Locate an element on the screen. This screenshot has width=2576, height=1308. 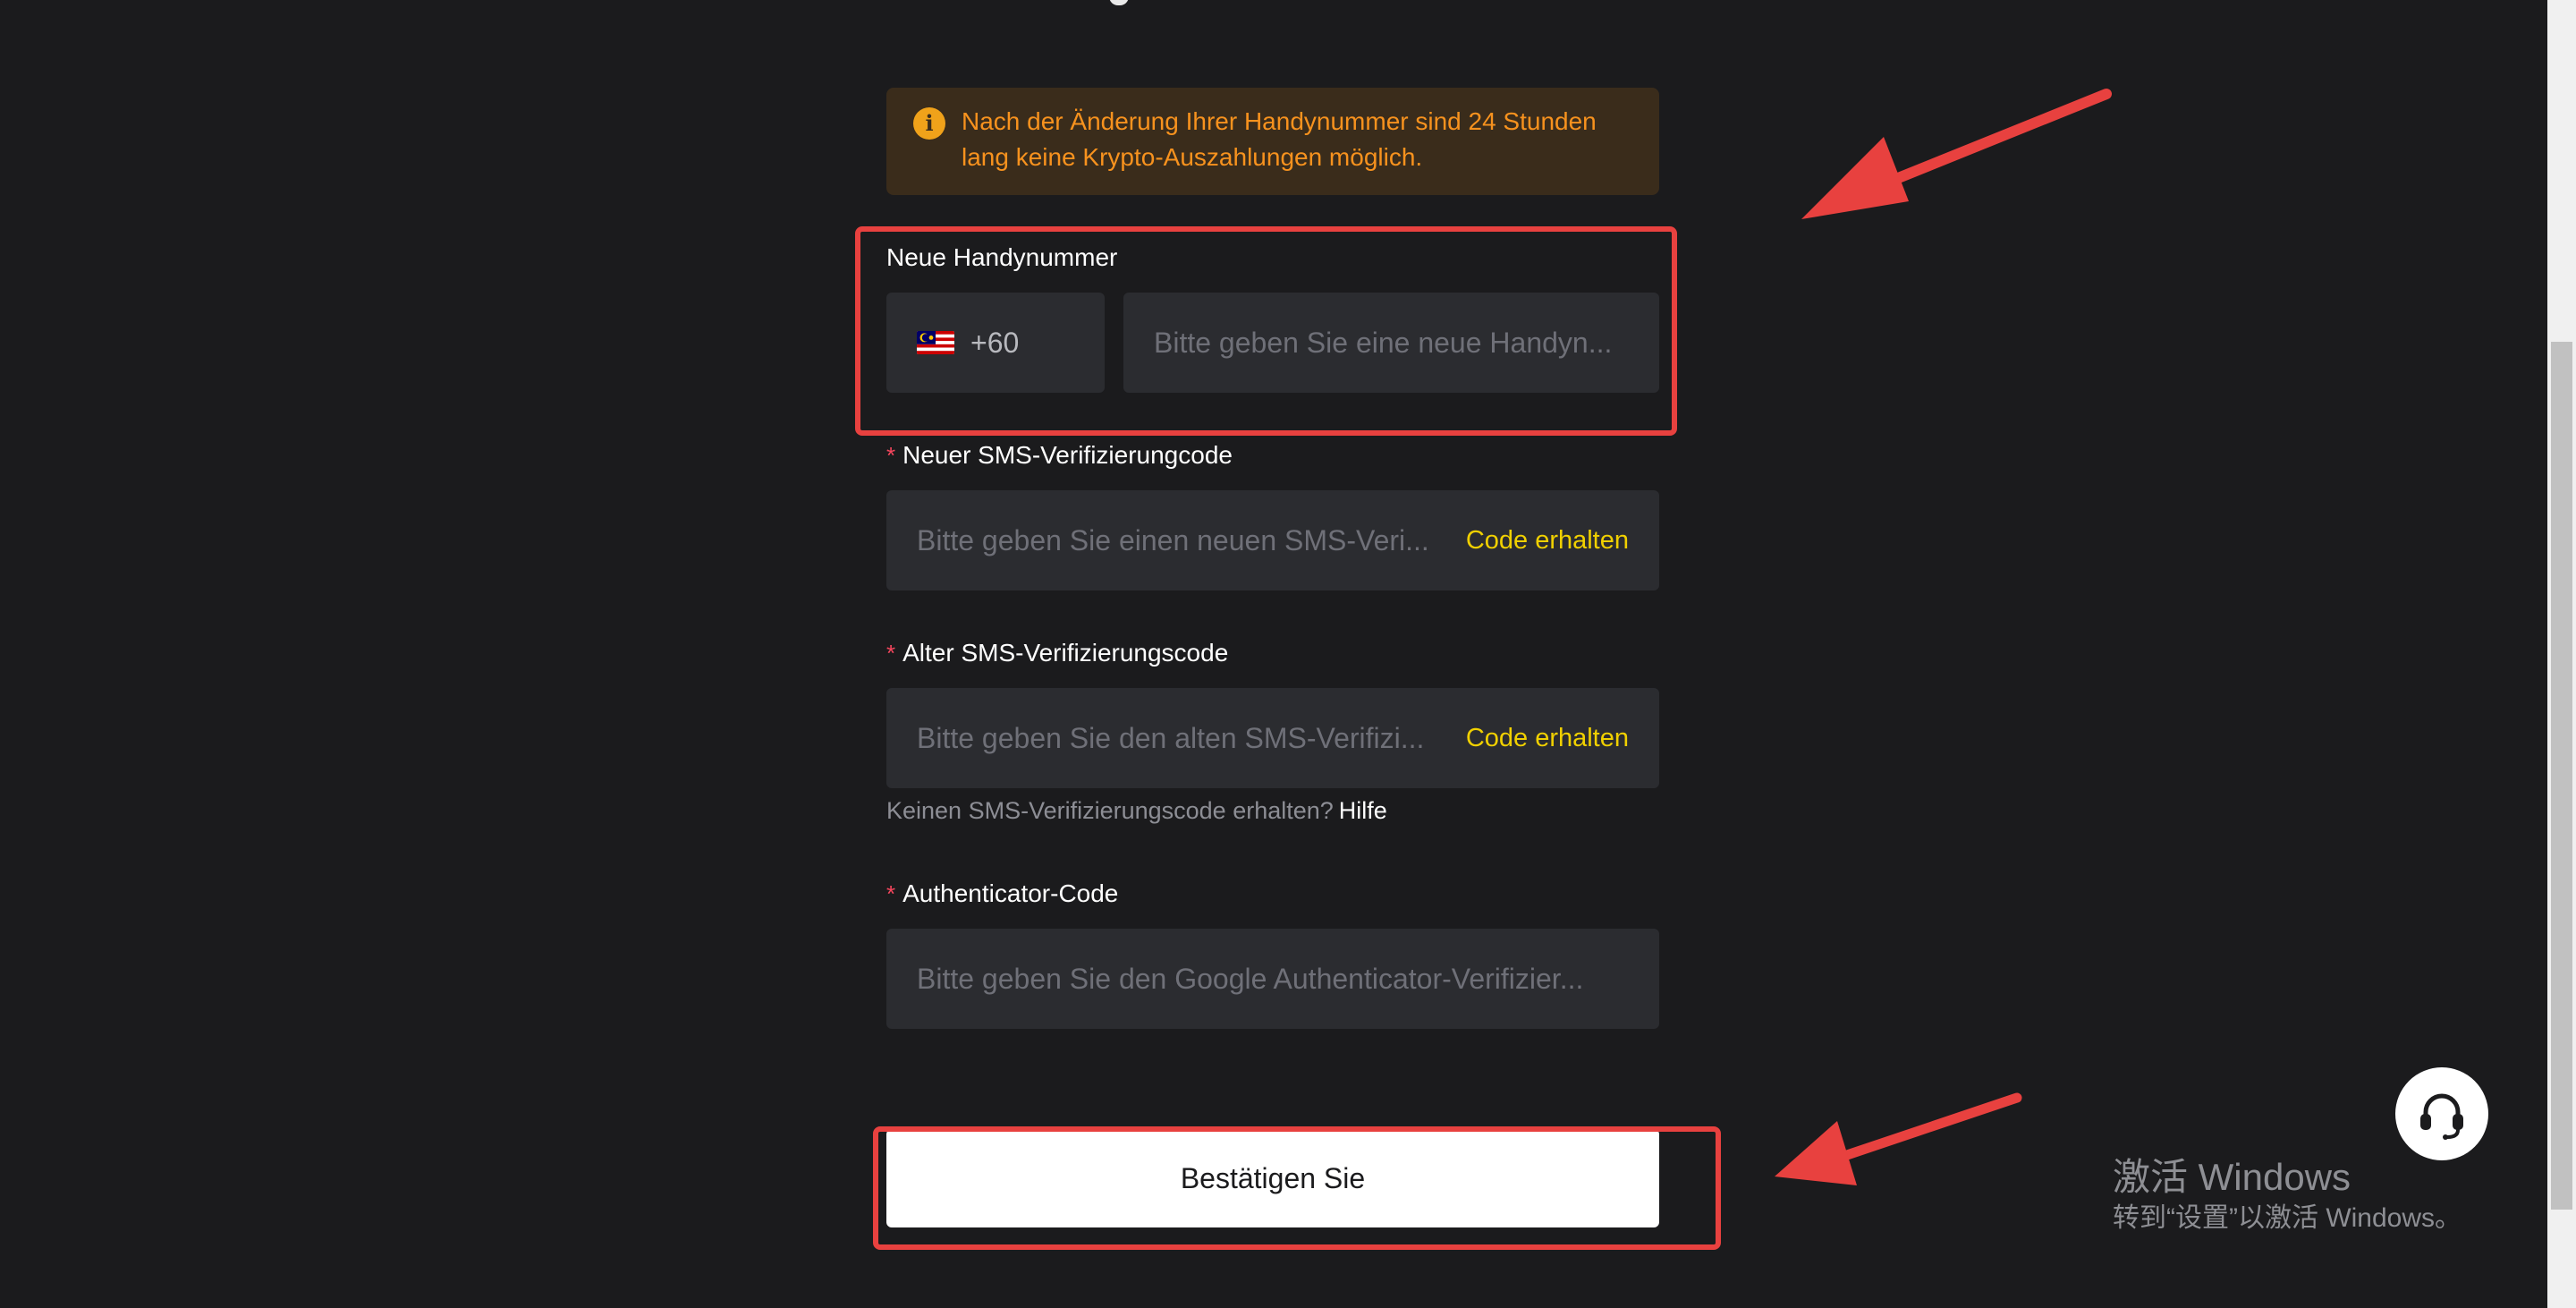
new-sms-label-text: Neuer SMS-Verifizierungcode is located at coordinates (1067, 455).